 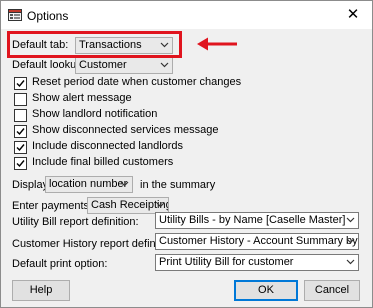 I want to click on window-title: Options, so click(x=48, y=16).